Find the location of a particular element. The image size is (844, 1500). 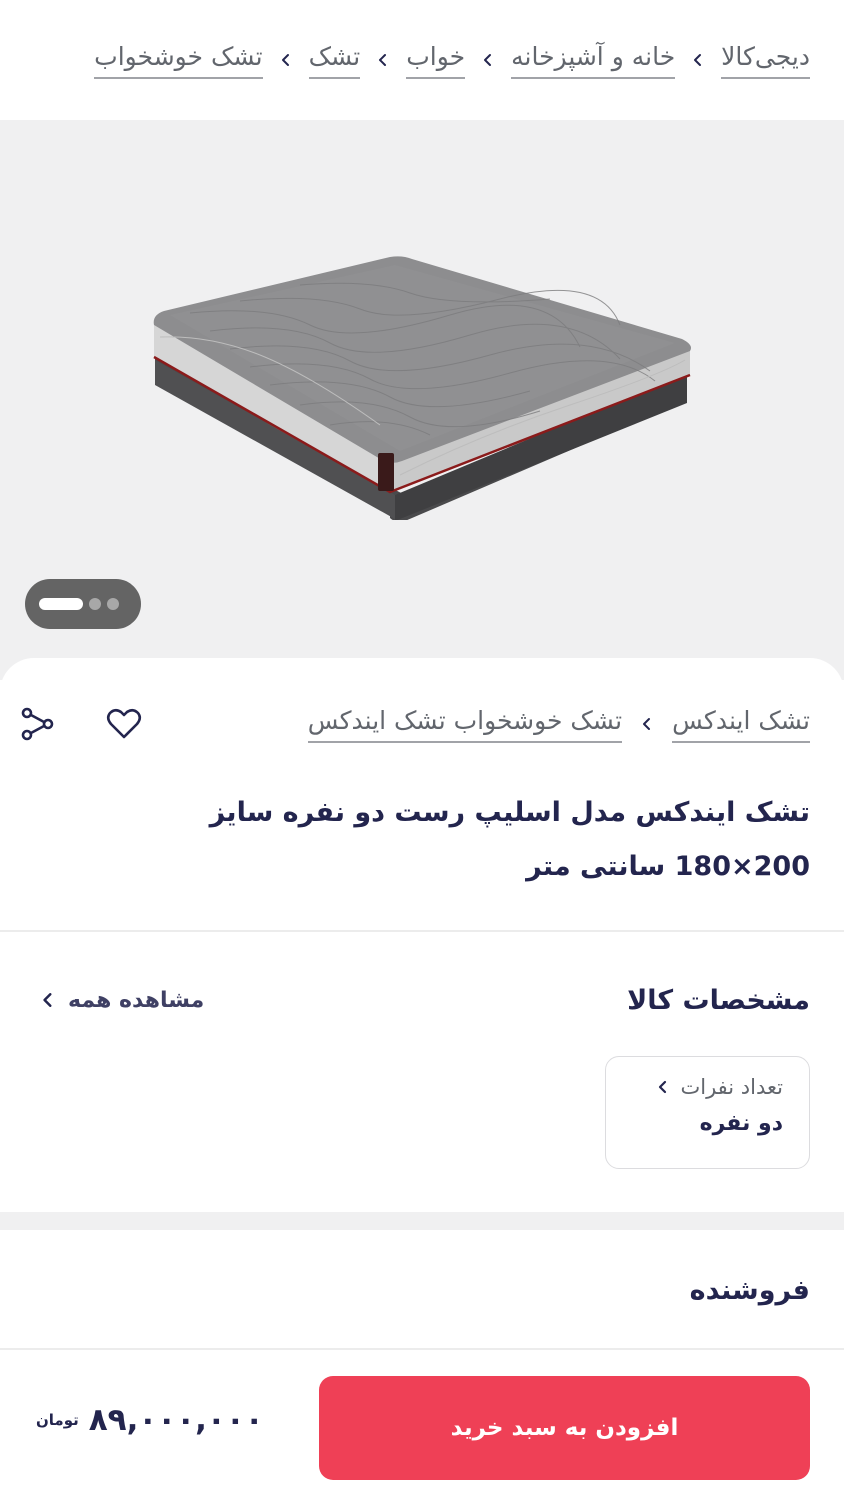

add-to-cart-button: افزودن به سبد خرید is located at coordinates (564, 1428).